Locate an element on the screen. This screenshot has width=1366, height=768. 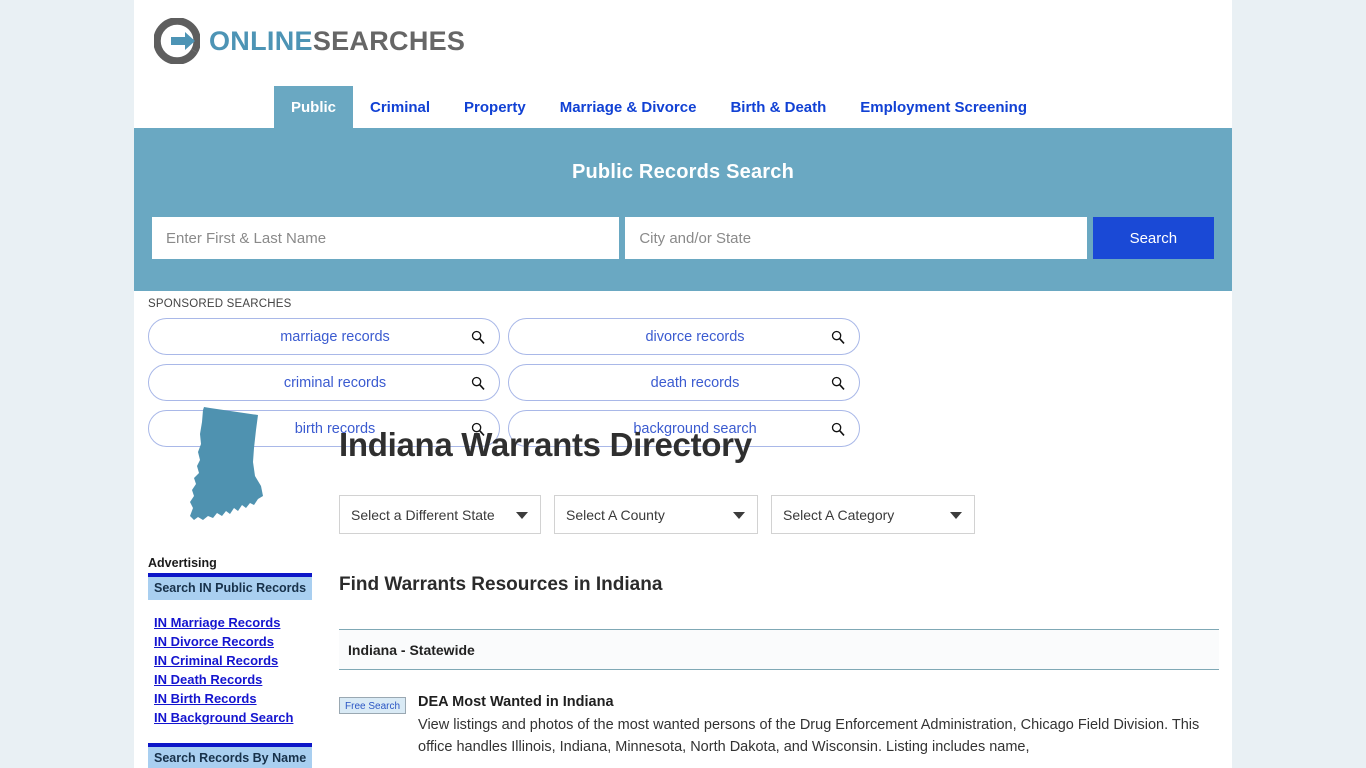
sponsored-pill-label: marriage records is located at coordinates (335, 336).